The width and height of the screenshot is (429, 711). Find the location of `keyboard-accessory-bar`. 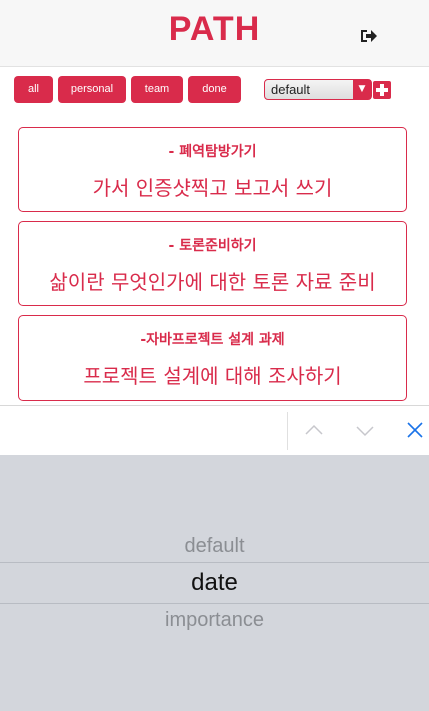

keyboard-accessory-bar is located at coordinates (214, 430).